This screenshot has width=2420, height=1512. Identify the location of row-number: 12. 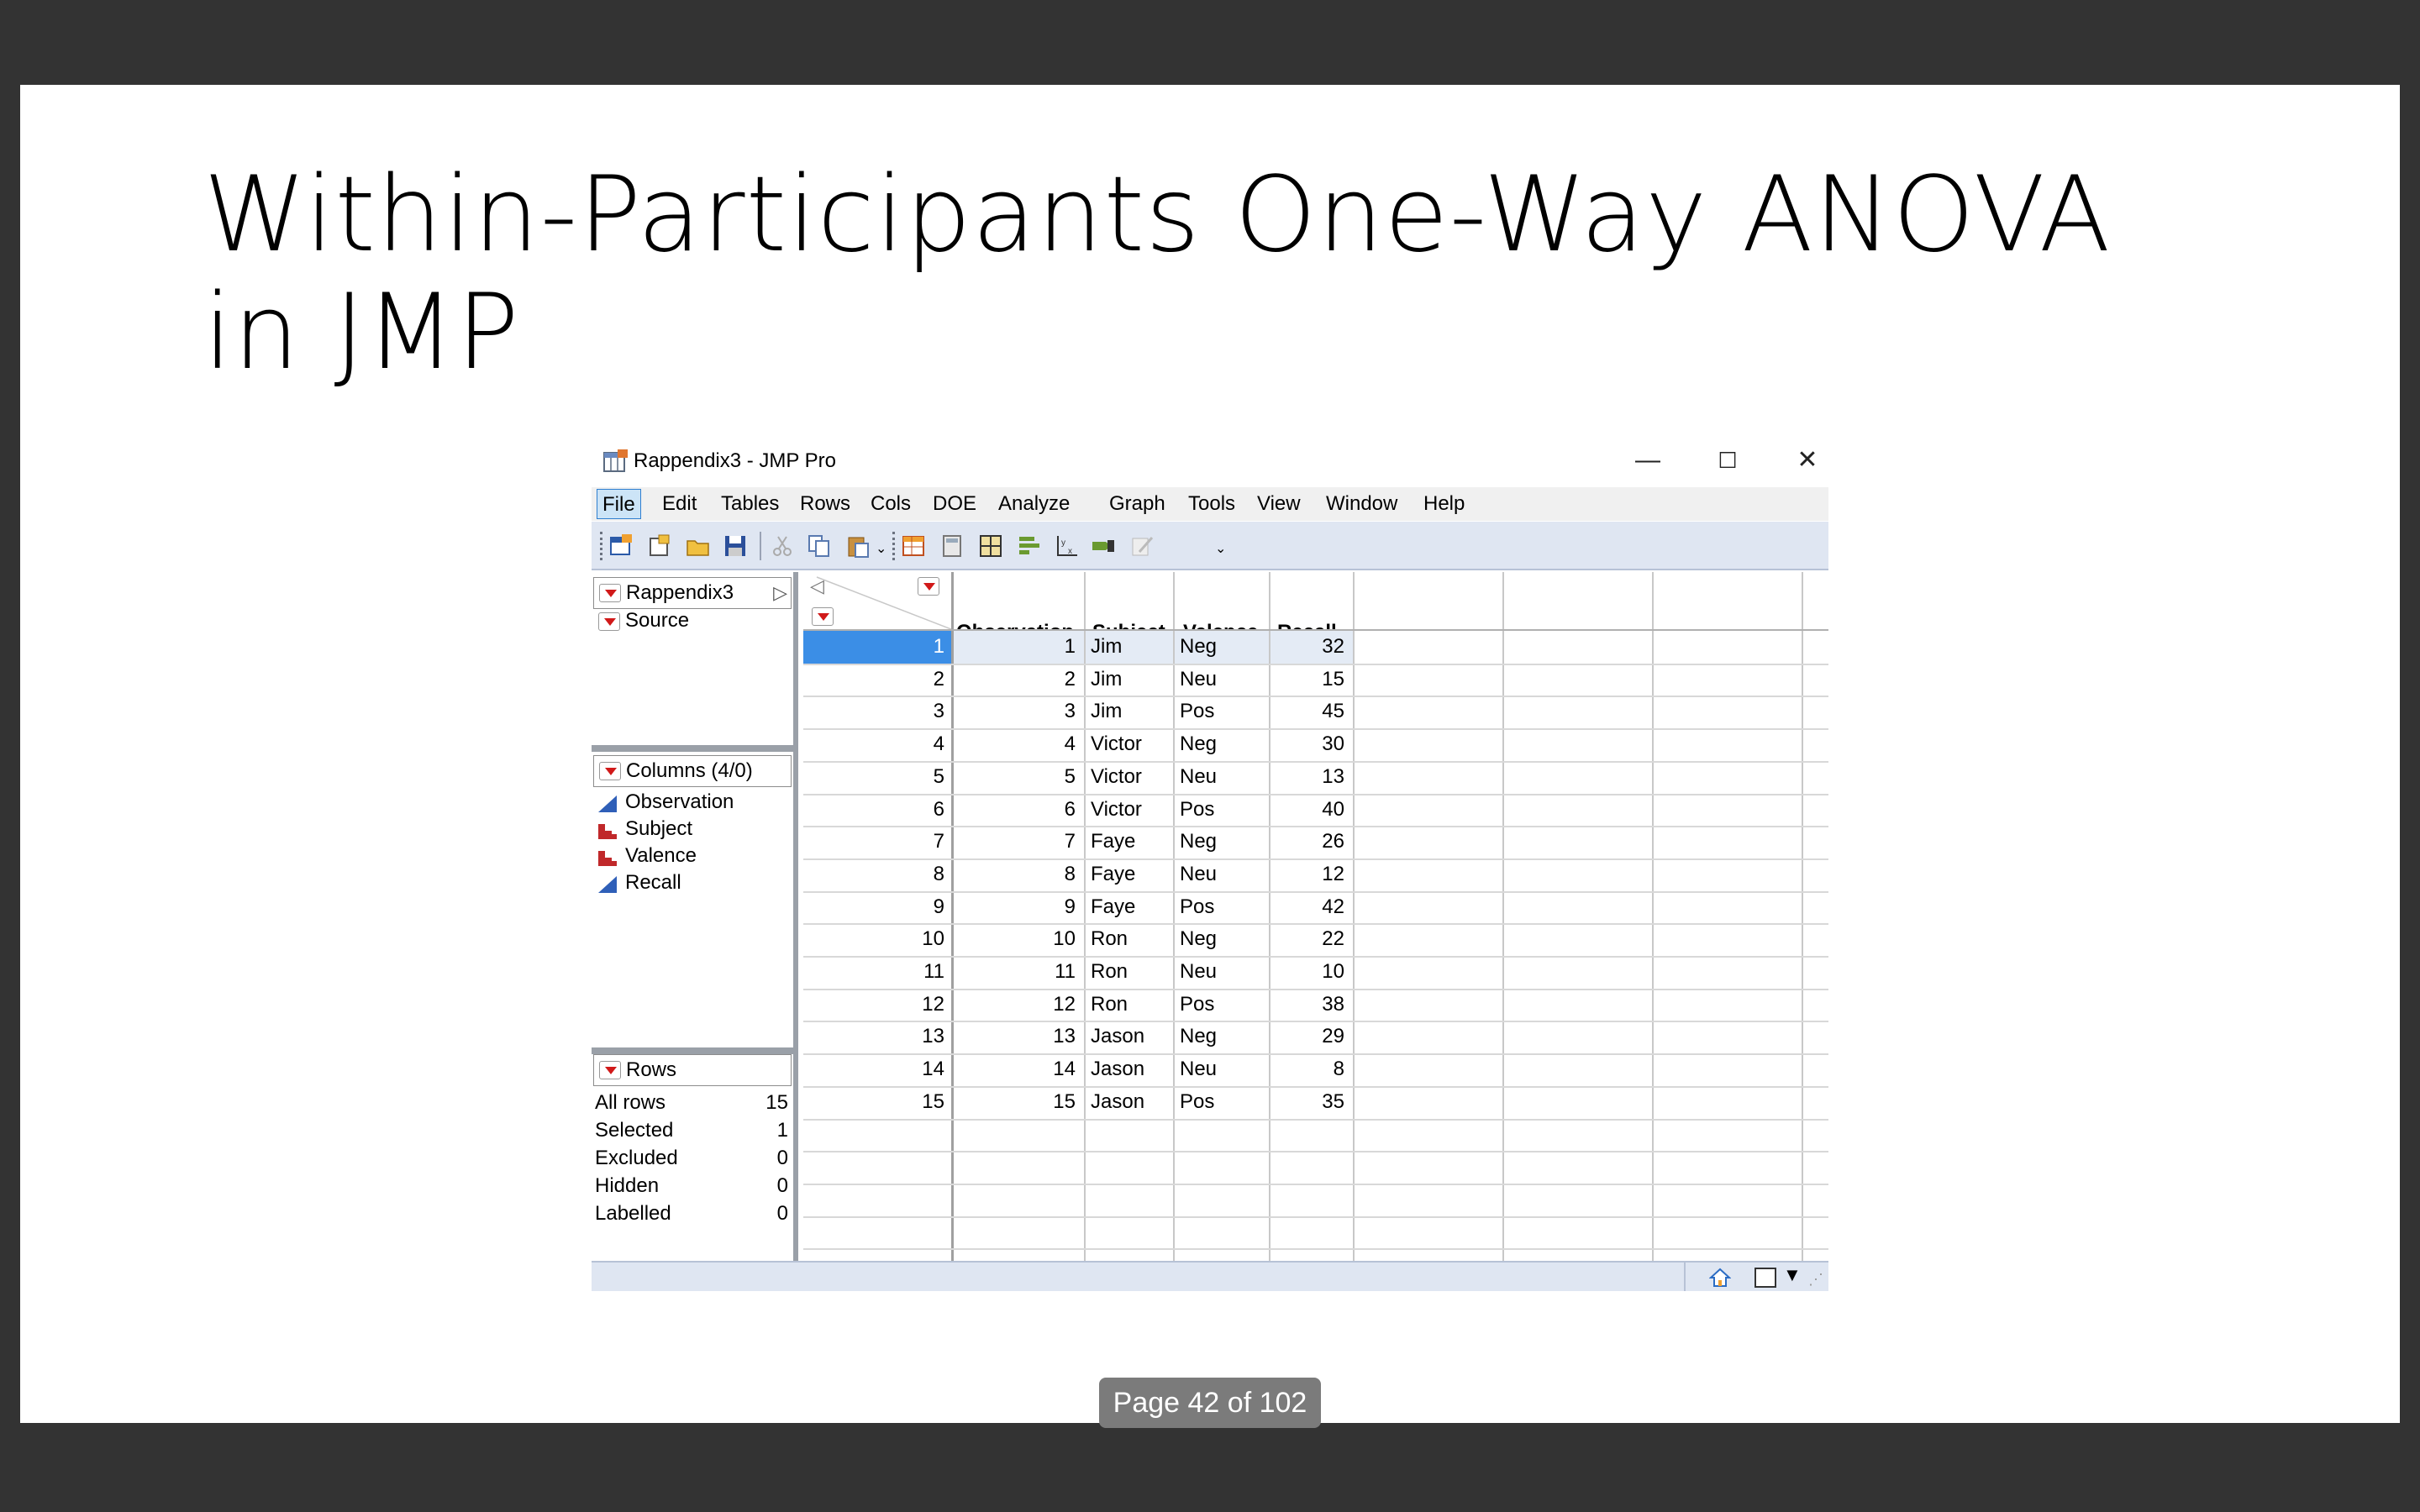
(877, 1005).